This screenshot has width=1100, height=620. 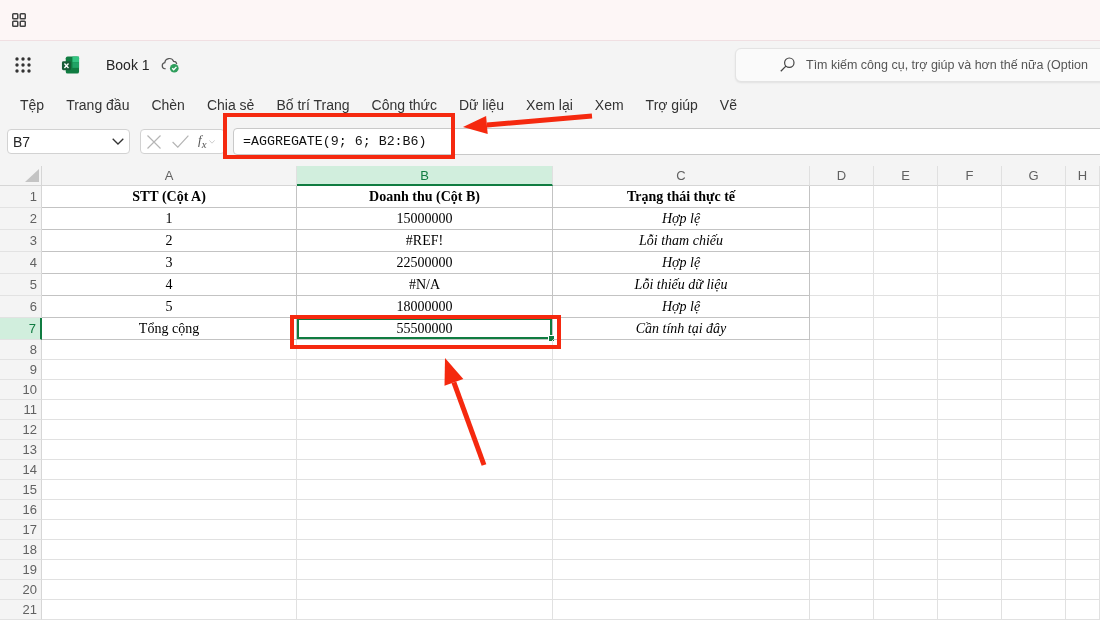 I want to click on table-cell: 3, so click(x=169, y=263).